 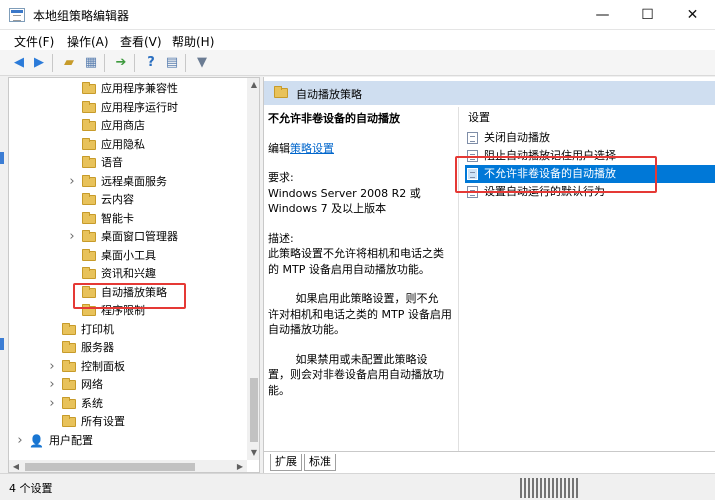 I want to click on scroll-thumb, so click(x=254, y=410).